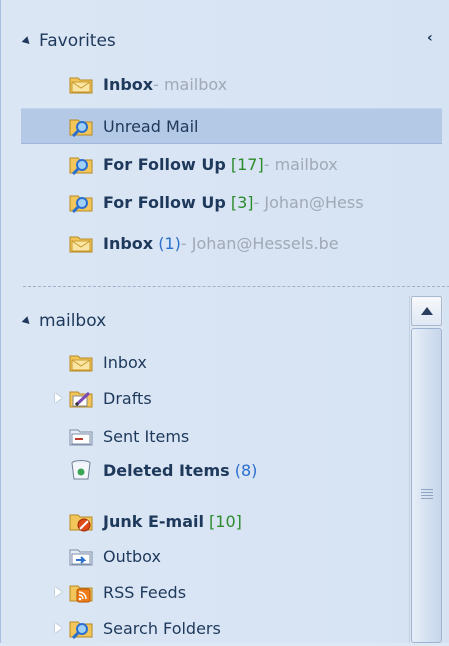 Image resolution: width=449 pixels, height=646 pixels. What do you see at coordinates (132, 556) in the screenshot?
I see `folder-name: Outbox` at bounding box center [132, 556].